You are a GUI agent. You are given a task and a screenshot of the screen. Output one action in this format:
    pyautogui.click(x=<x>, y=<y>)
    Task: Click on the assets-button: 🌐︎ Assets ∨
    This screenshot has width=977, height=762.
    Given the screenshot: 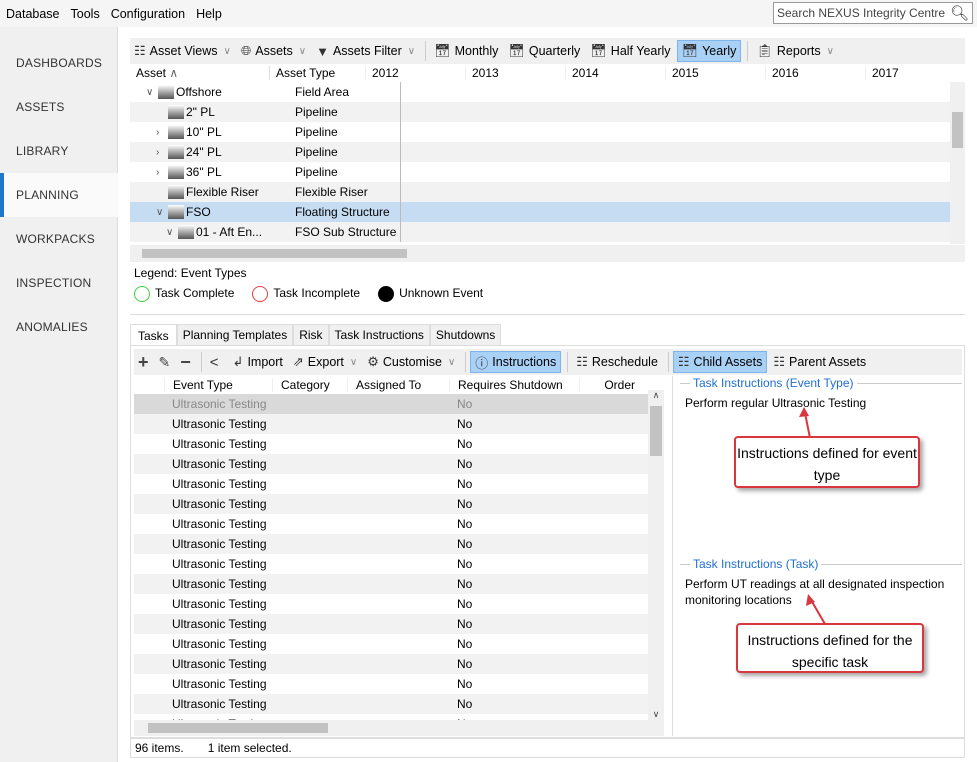 What is the action you would take?
    pyautogui.click(x=273, y=51)
    